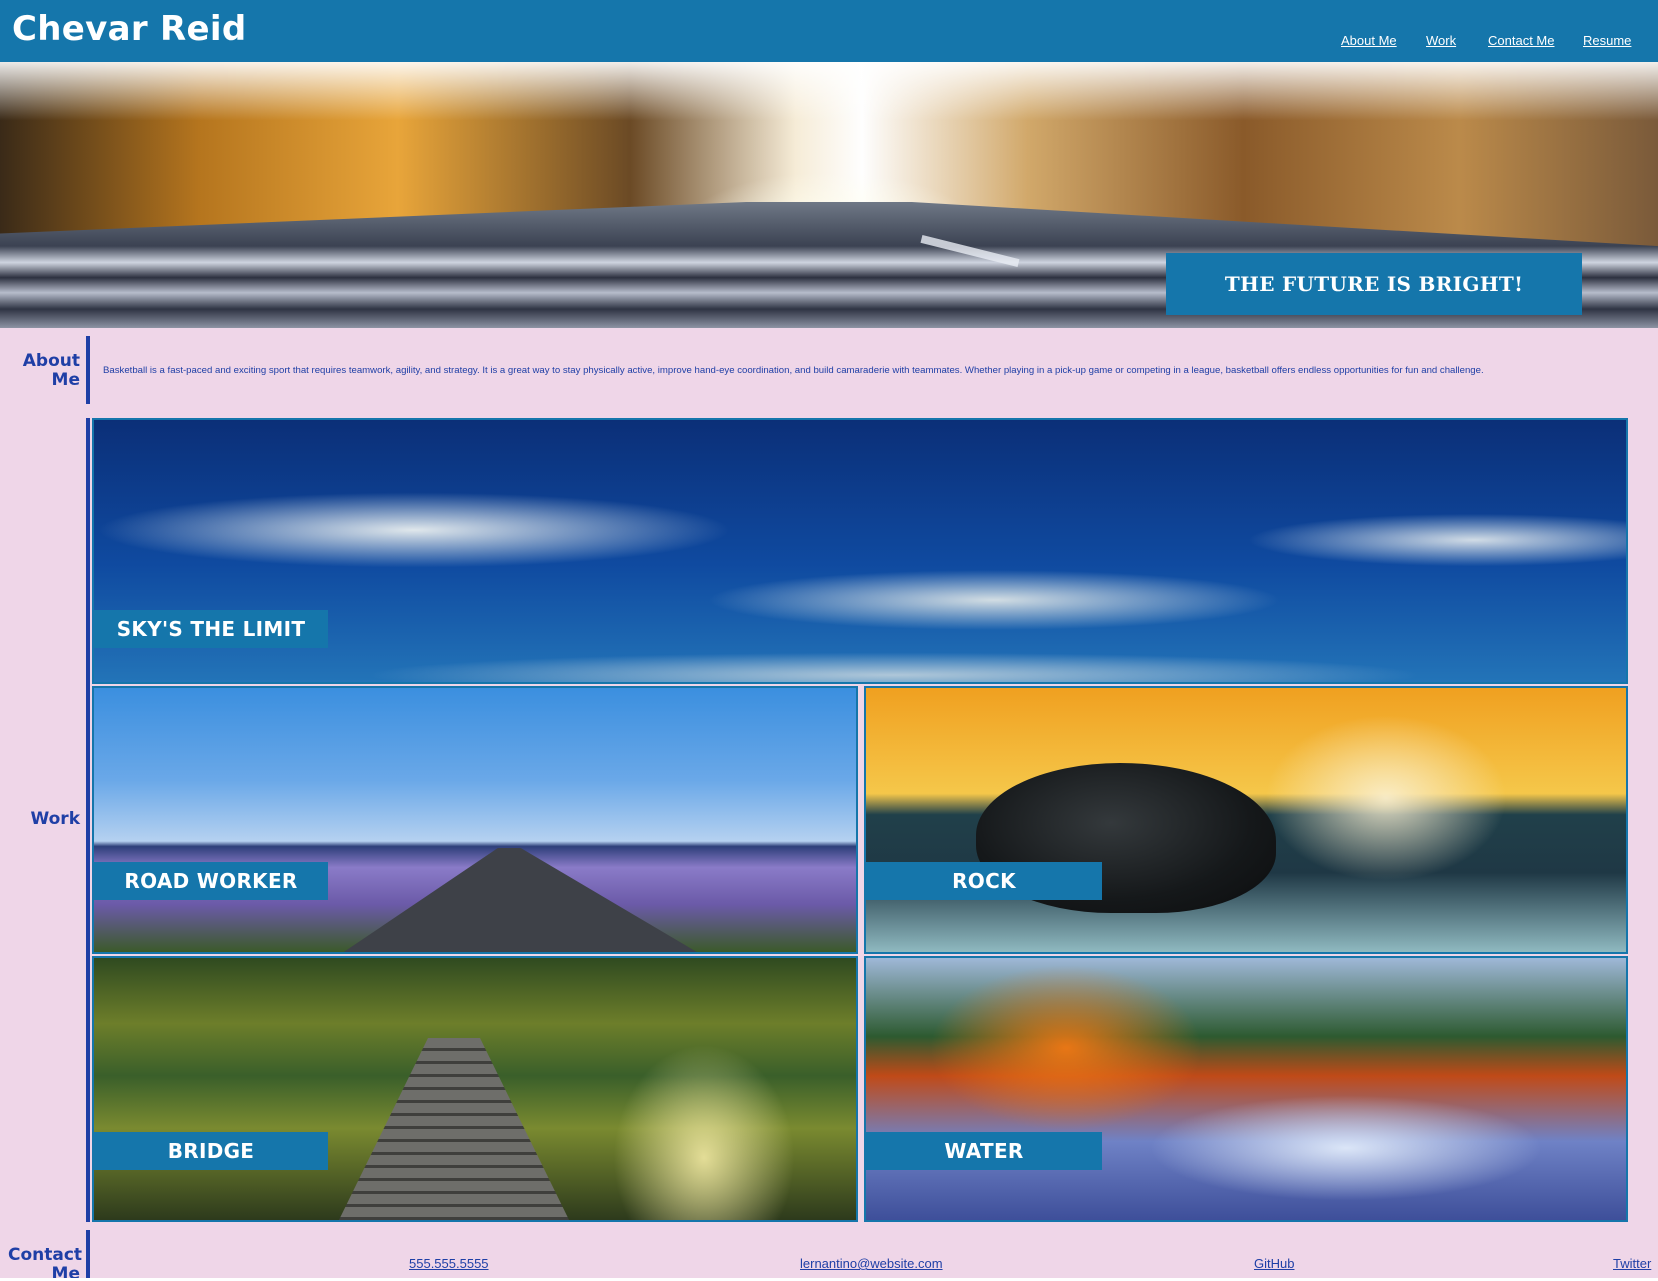 Image resolution: width=1658 pixels, height=1281 pixels. I want to click on contact-heading: Contact Me, so click(45, 1263).